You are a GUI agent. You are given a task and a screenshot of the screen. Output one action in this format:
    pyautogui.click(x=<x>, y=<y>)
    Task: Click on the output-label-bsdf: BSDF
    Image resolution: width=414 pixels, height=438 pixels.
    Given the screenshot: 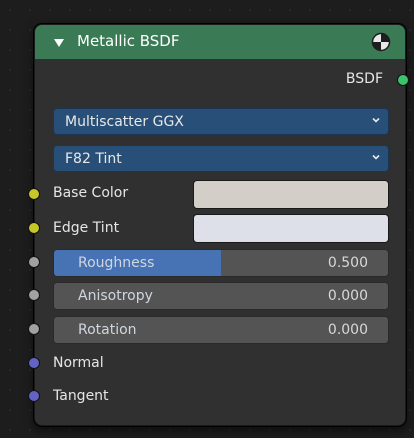 What is the action you would take?
    pyautogui.click(x=364, y=79)
    